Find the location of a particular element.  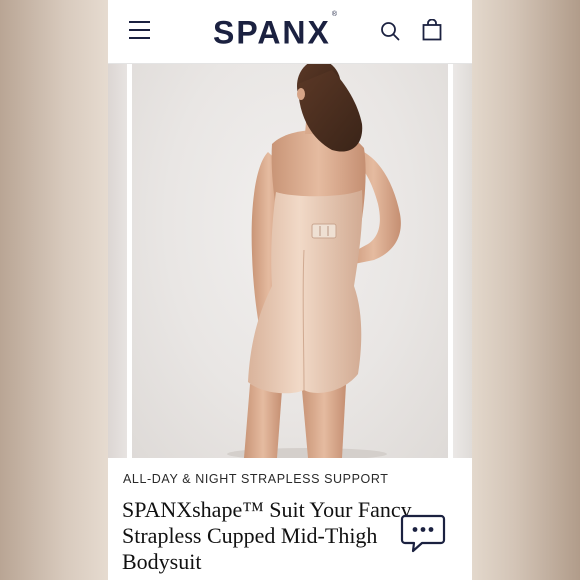

brand-logo: SPANX® is located at coordinates (290, 31).